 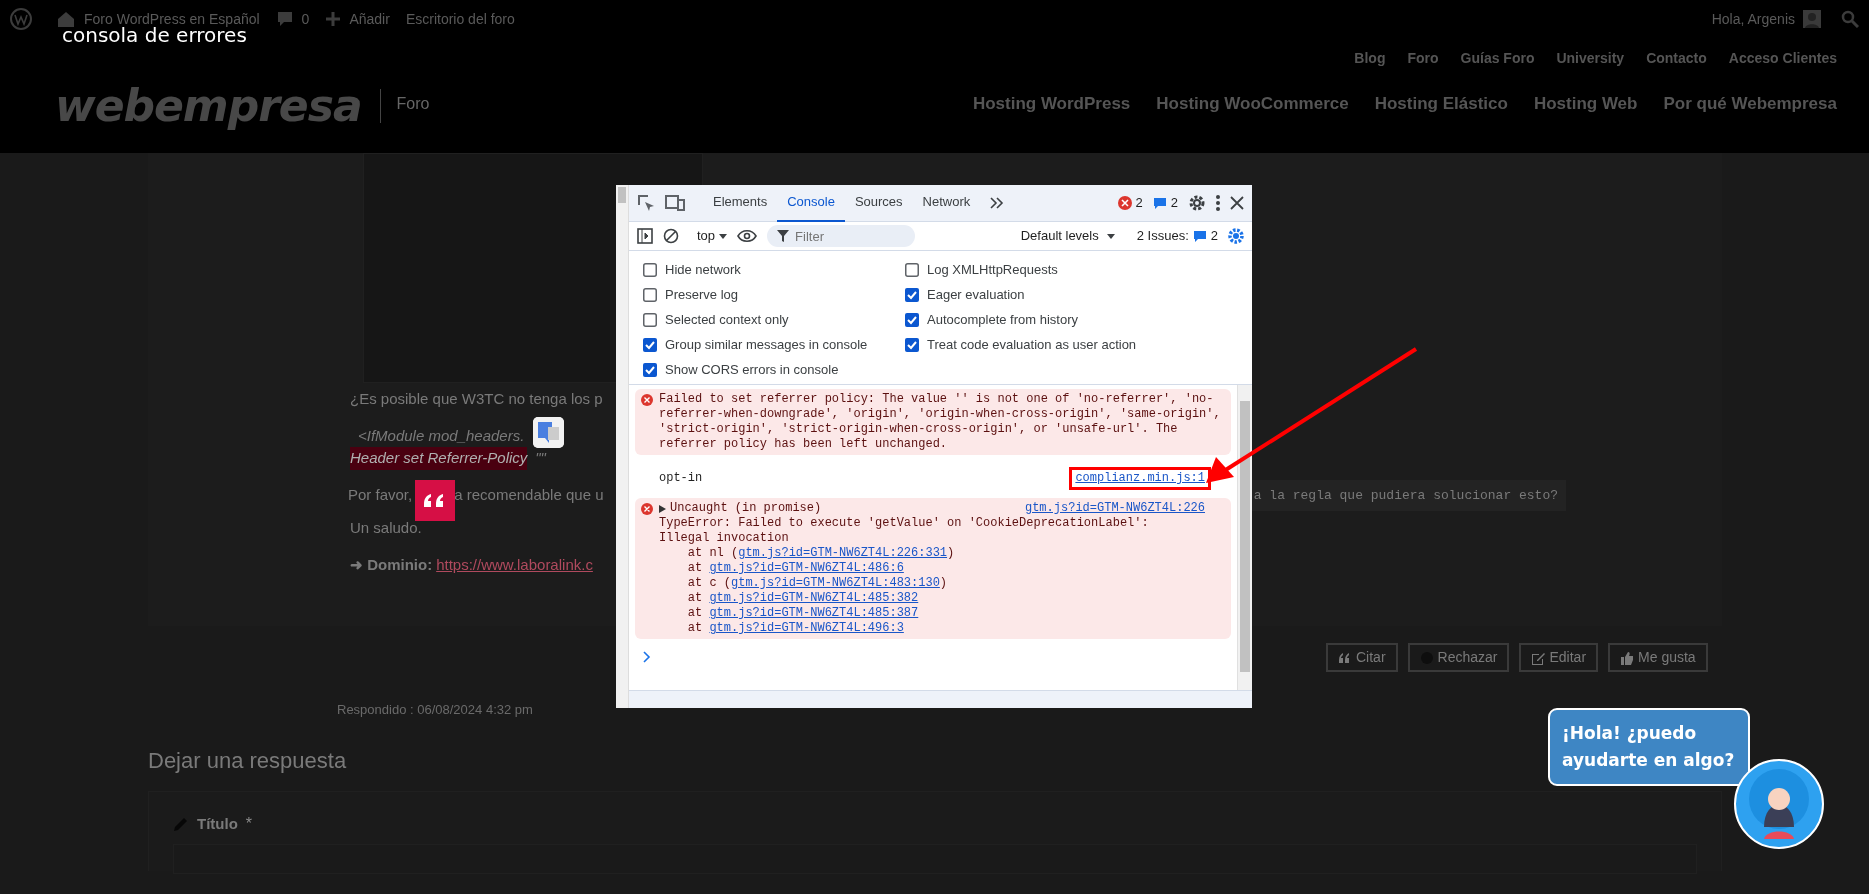 I want to click on expand-toggle: Uncaught (in promise), so click(x=740, y=508).